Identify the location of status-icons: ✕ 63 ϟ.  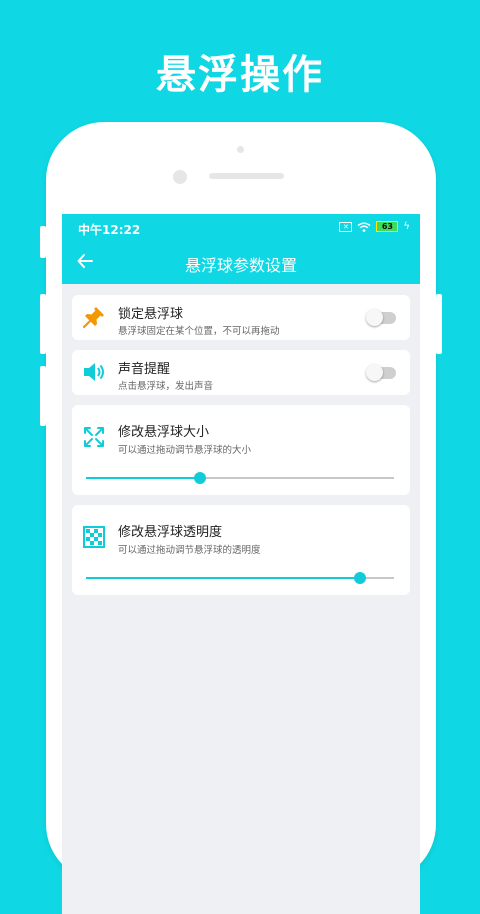
(374, 226).